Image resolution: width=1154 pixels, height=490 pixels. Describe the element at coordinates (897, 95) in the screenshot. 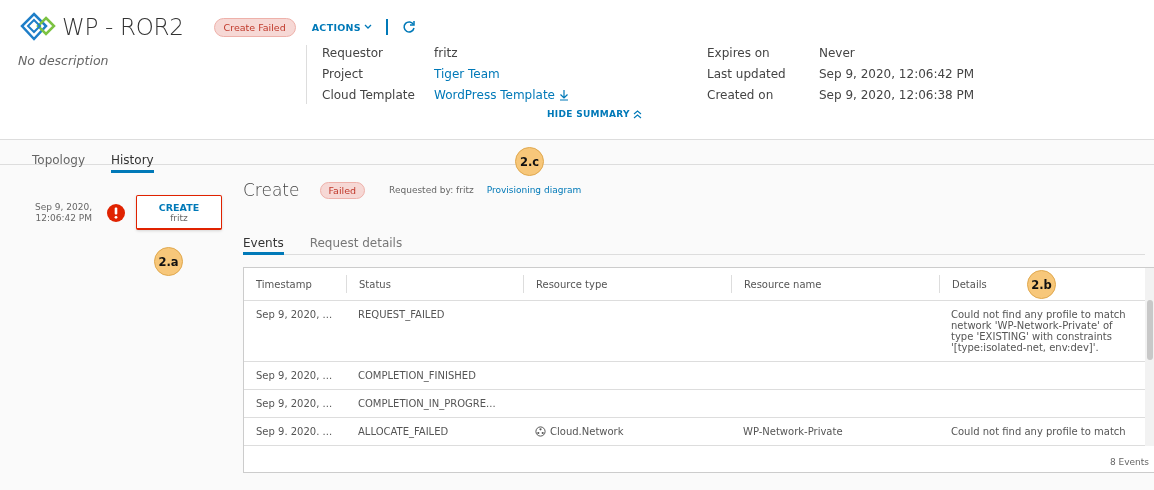

I see `summary-value: Sep 9, 2020, 12:06:38 PM` at that location.